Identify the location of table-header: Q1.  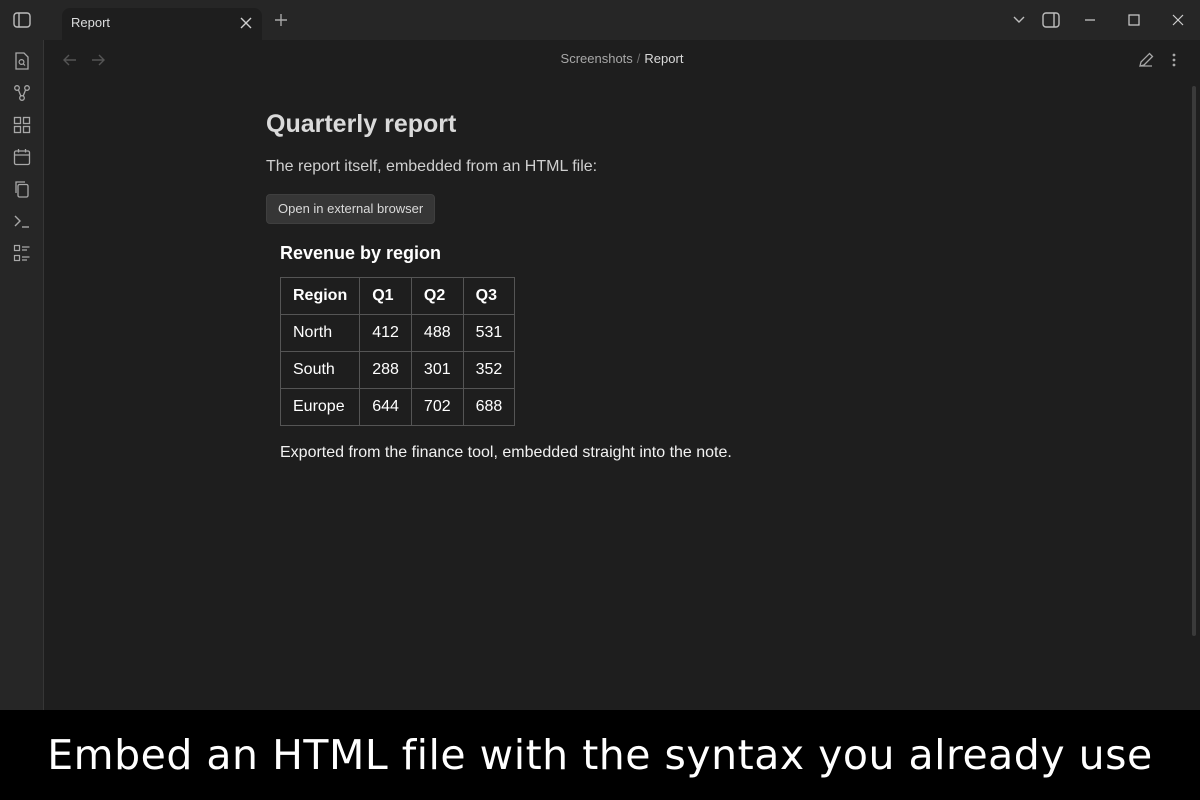
(385, 296).